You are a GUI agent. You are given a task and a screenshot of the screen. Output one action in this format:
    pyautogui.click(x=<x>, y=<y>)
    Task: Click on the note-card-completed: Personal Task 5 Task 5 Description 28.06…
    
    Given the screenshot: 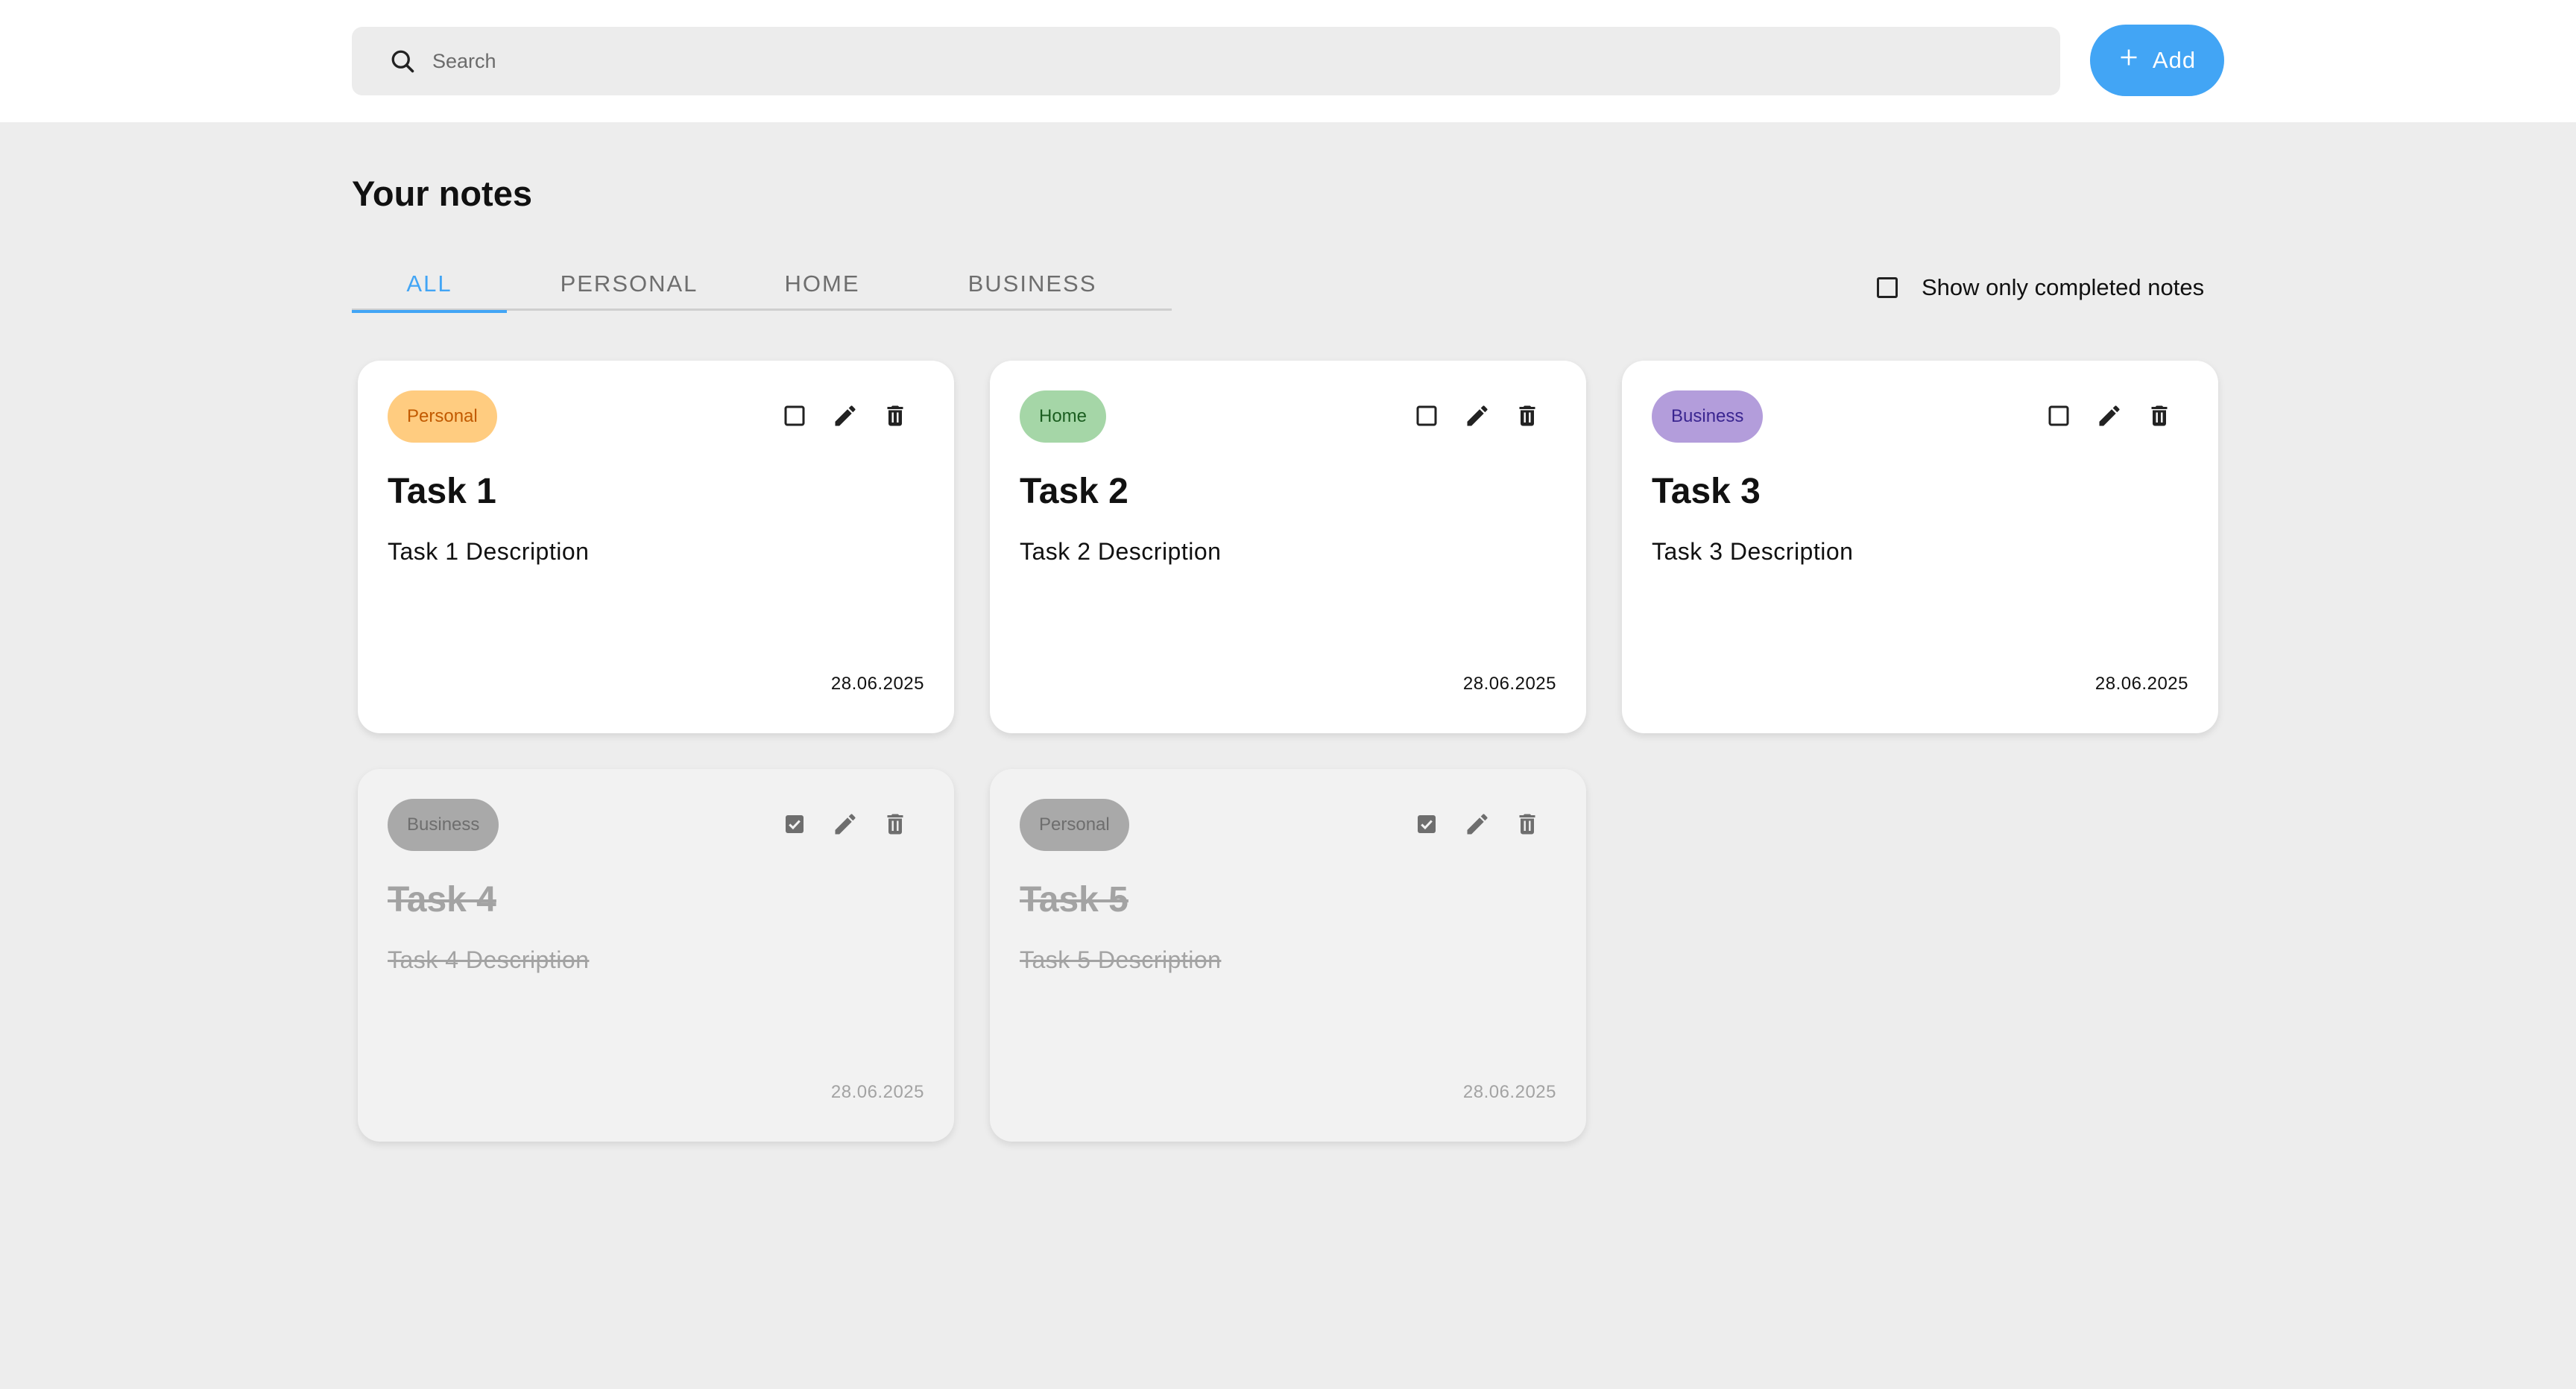 What is the action you would take?
    pyautogui.click(x=1288, y=955)
    